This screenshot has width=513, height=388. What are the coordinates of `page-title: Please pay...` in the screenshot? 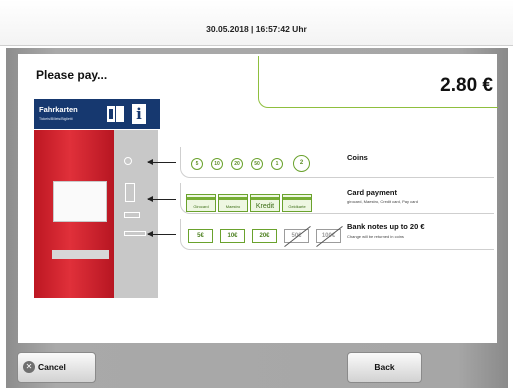 It's located at (72, 75).